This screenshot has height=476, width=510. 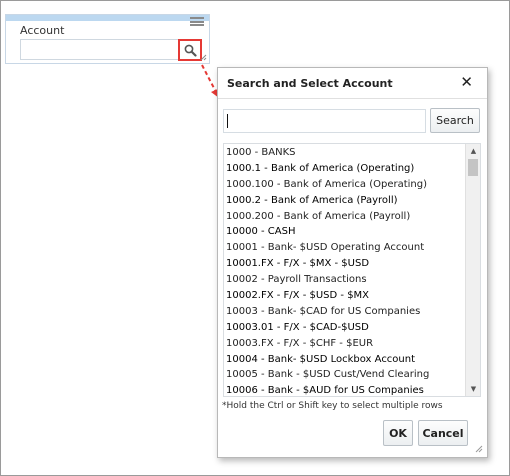 I want to click on dialog-search-input, so click(x=324, y=121).